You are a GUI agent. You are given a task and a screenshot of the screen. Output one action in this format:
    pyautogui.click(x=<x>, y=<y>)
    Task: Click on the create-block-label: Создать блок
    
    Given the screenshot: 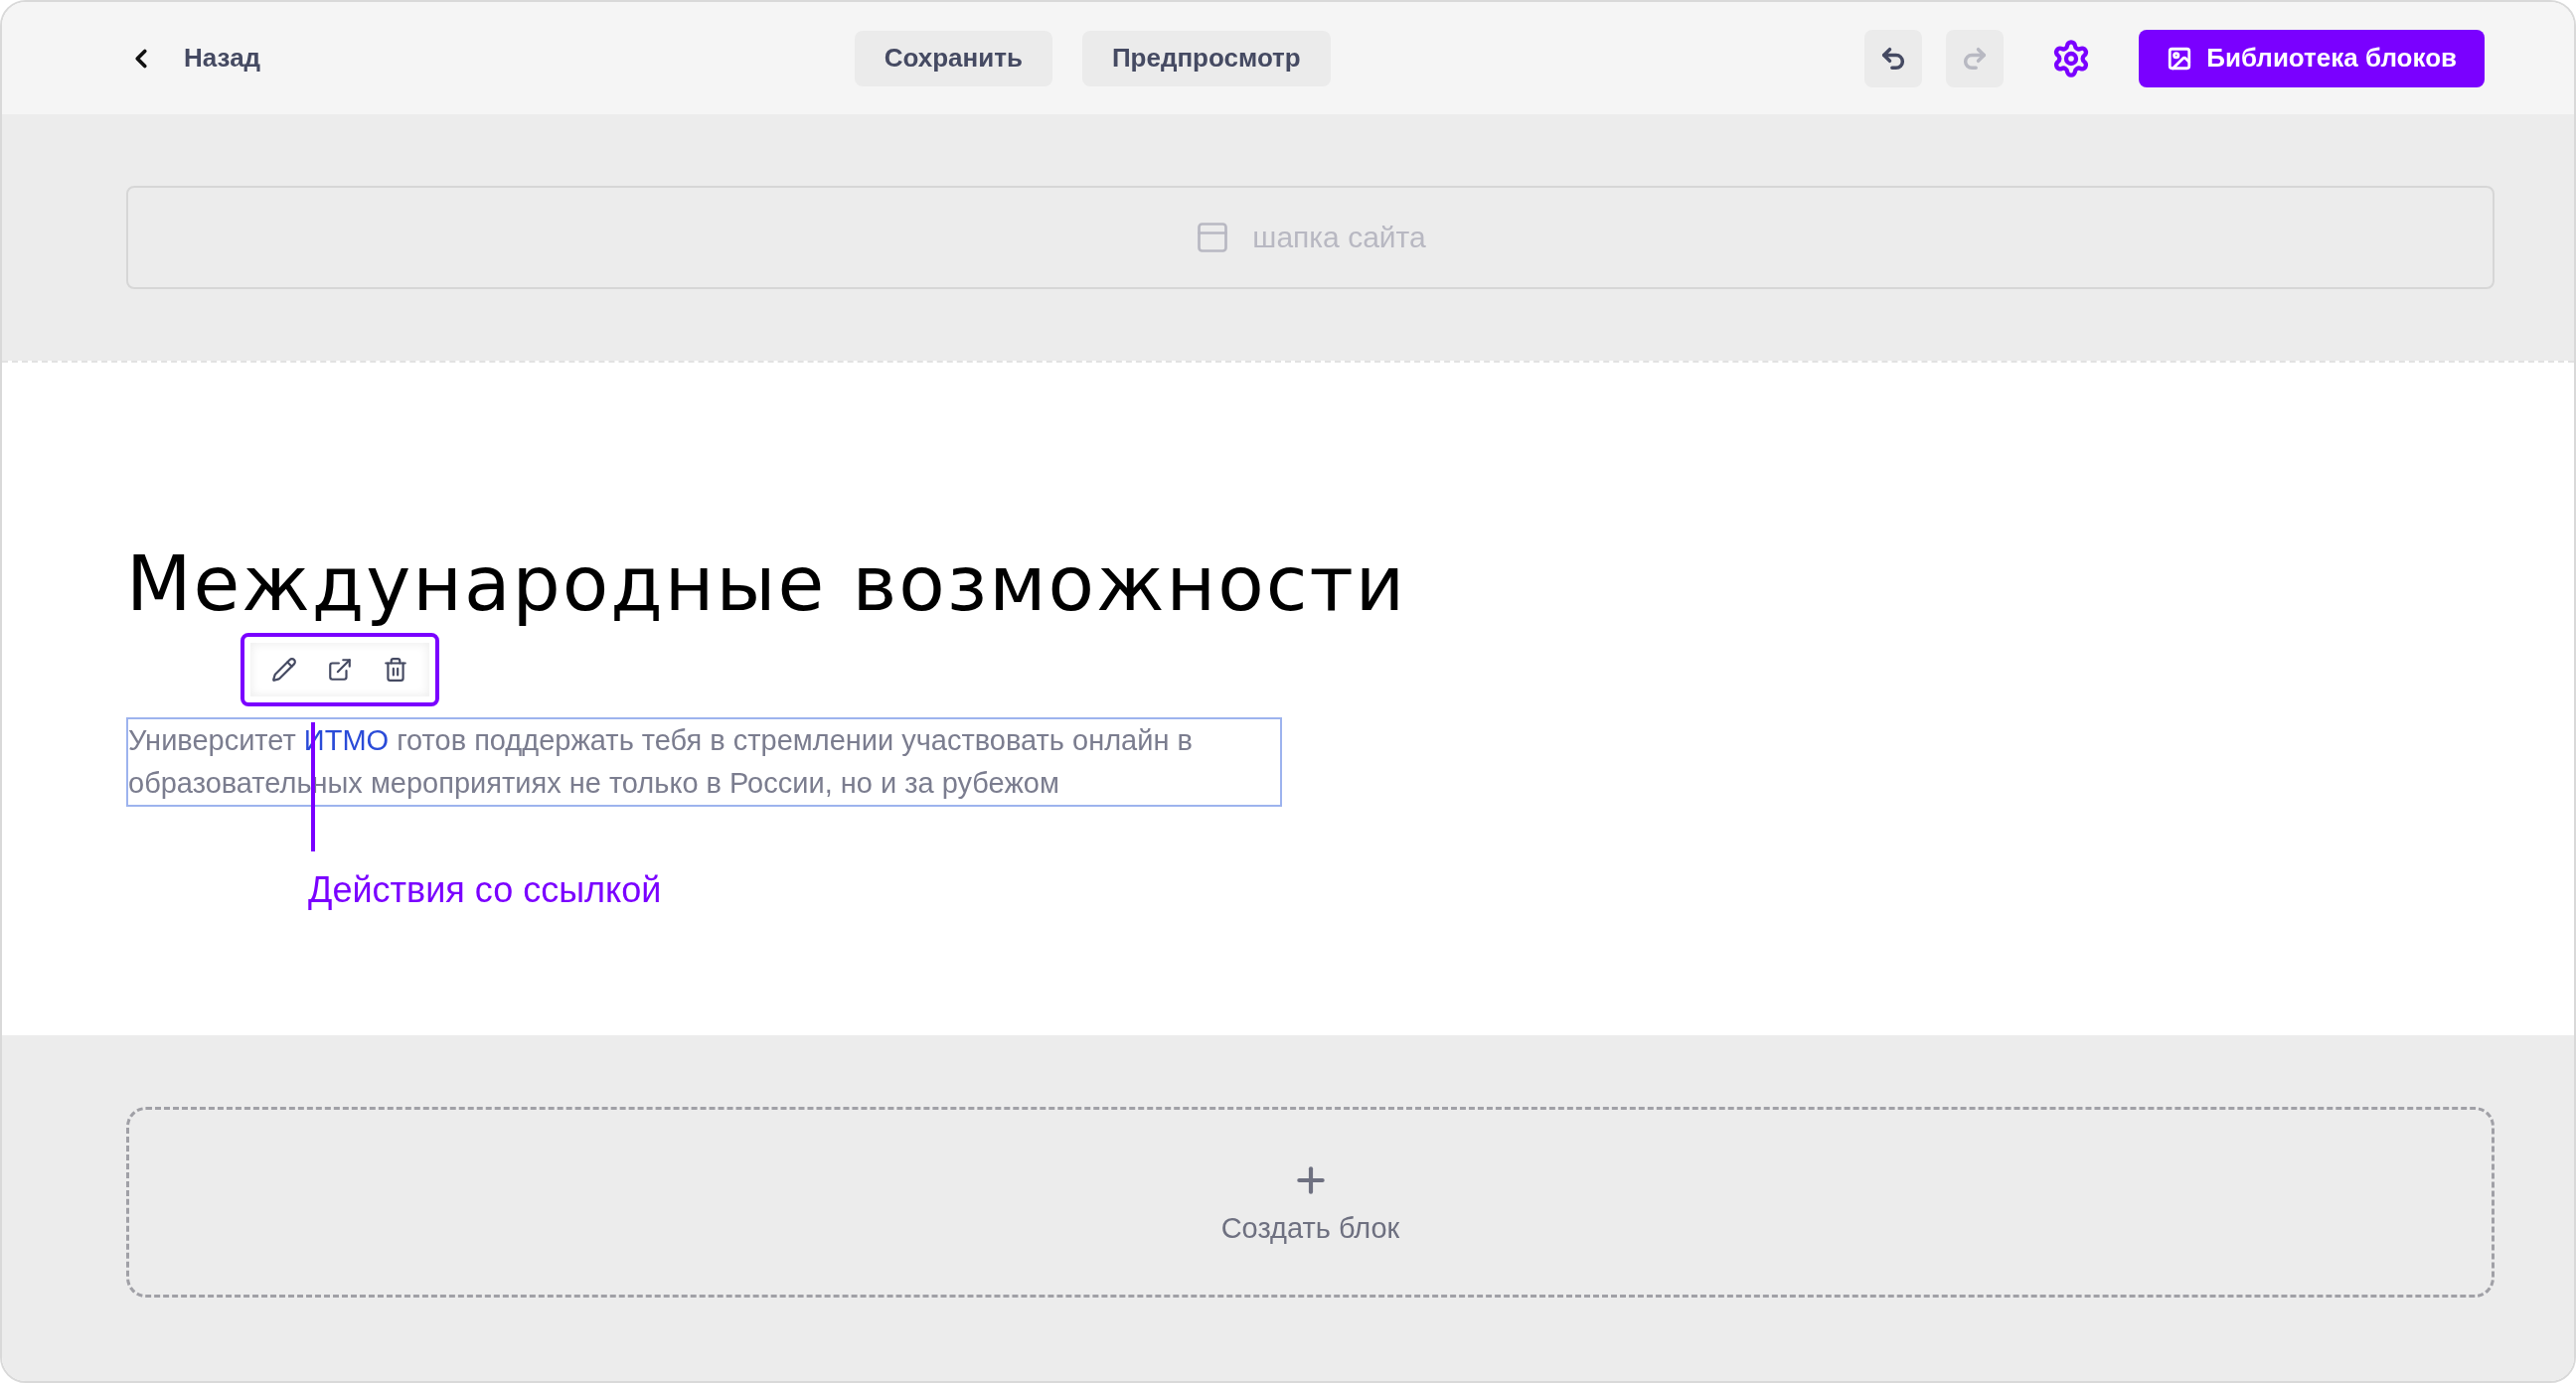 What is the action you would take?
    pyautogui.click(x=1310, y=1228)
    